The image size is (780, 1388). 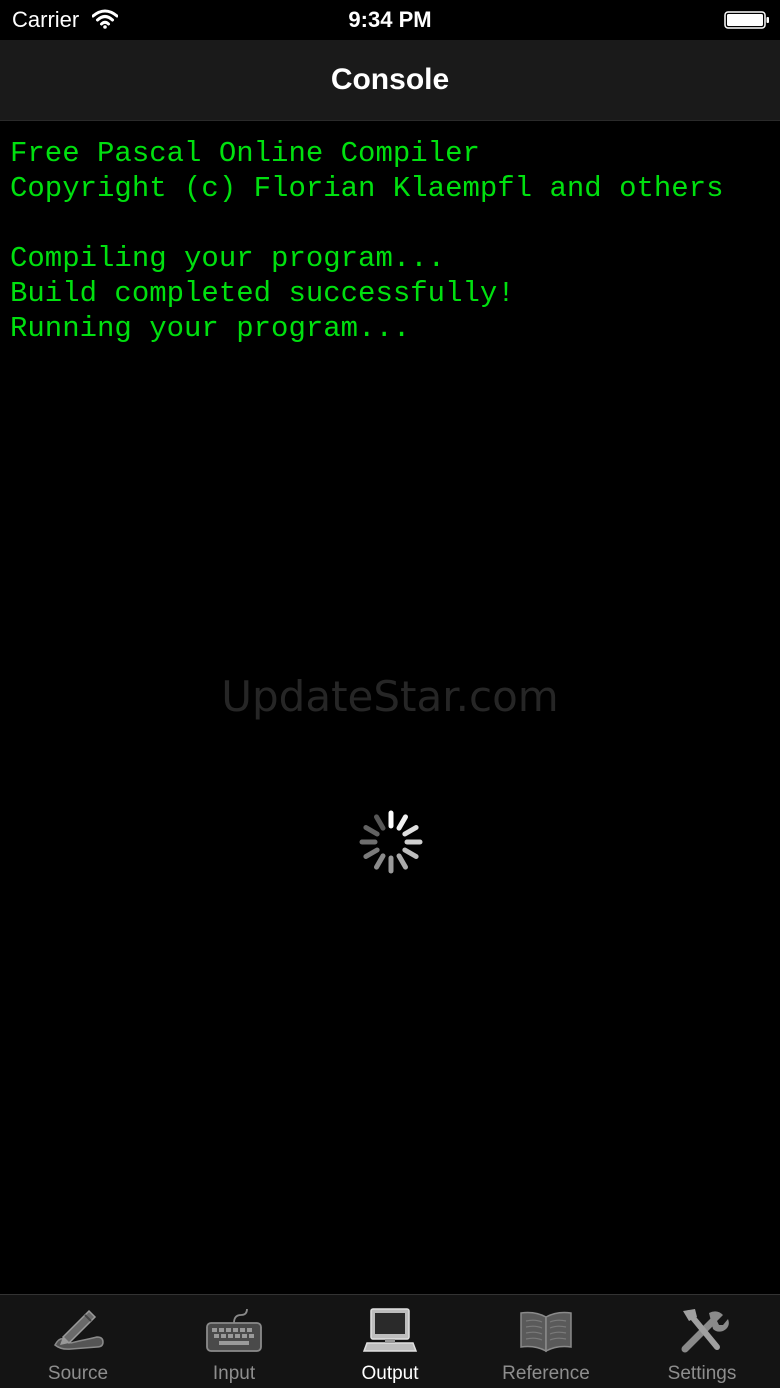 I want to click on navigation-bar: Console, so click(x=390, y=80).